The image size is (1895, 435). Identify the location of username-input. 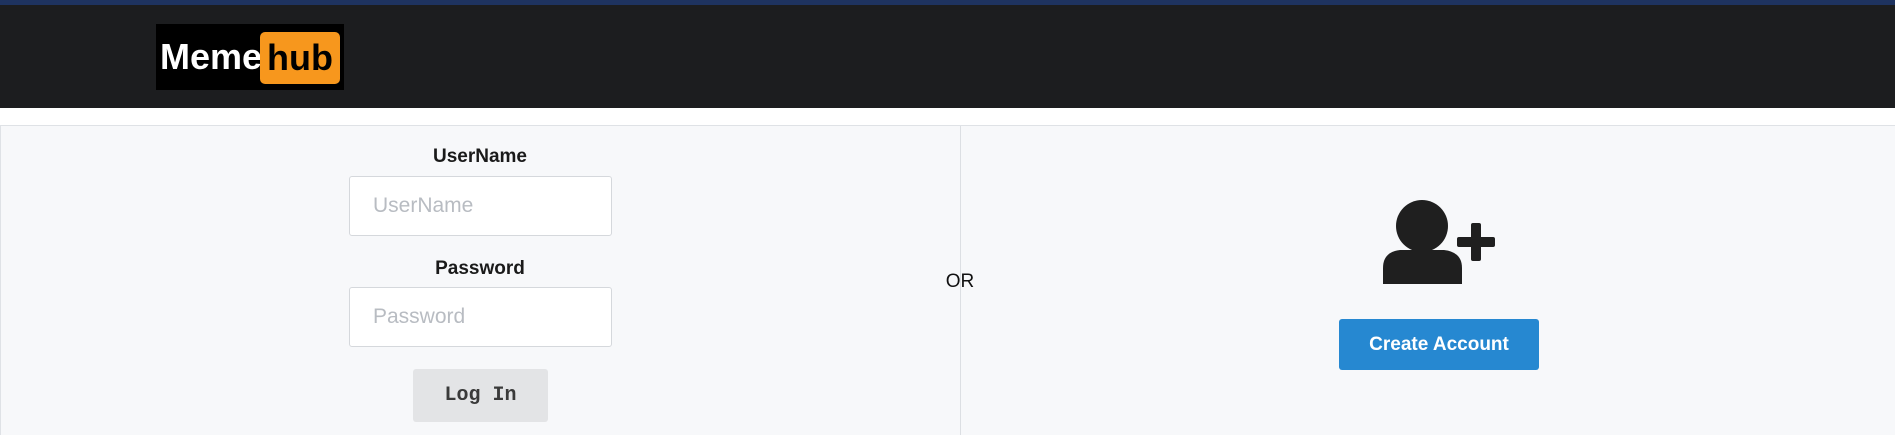
(480, 206).